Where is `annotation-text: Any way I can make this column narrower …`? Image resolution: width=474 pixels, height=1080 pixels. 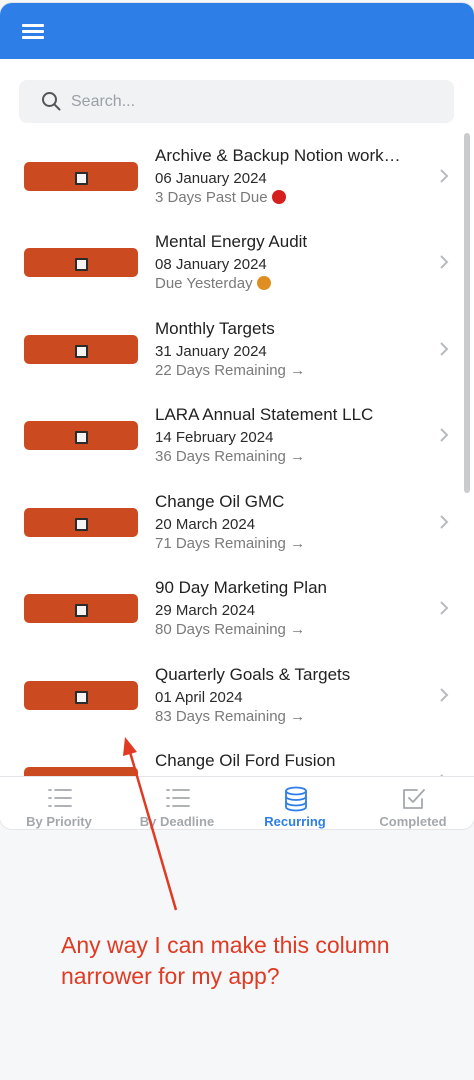
annotation-text: Any way I can make this column narrower … is located at coordinates (225, 960).